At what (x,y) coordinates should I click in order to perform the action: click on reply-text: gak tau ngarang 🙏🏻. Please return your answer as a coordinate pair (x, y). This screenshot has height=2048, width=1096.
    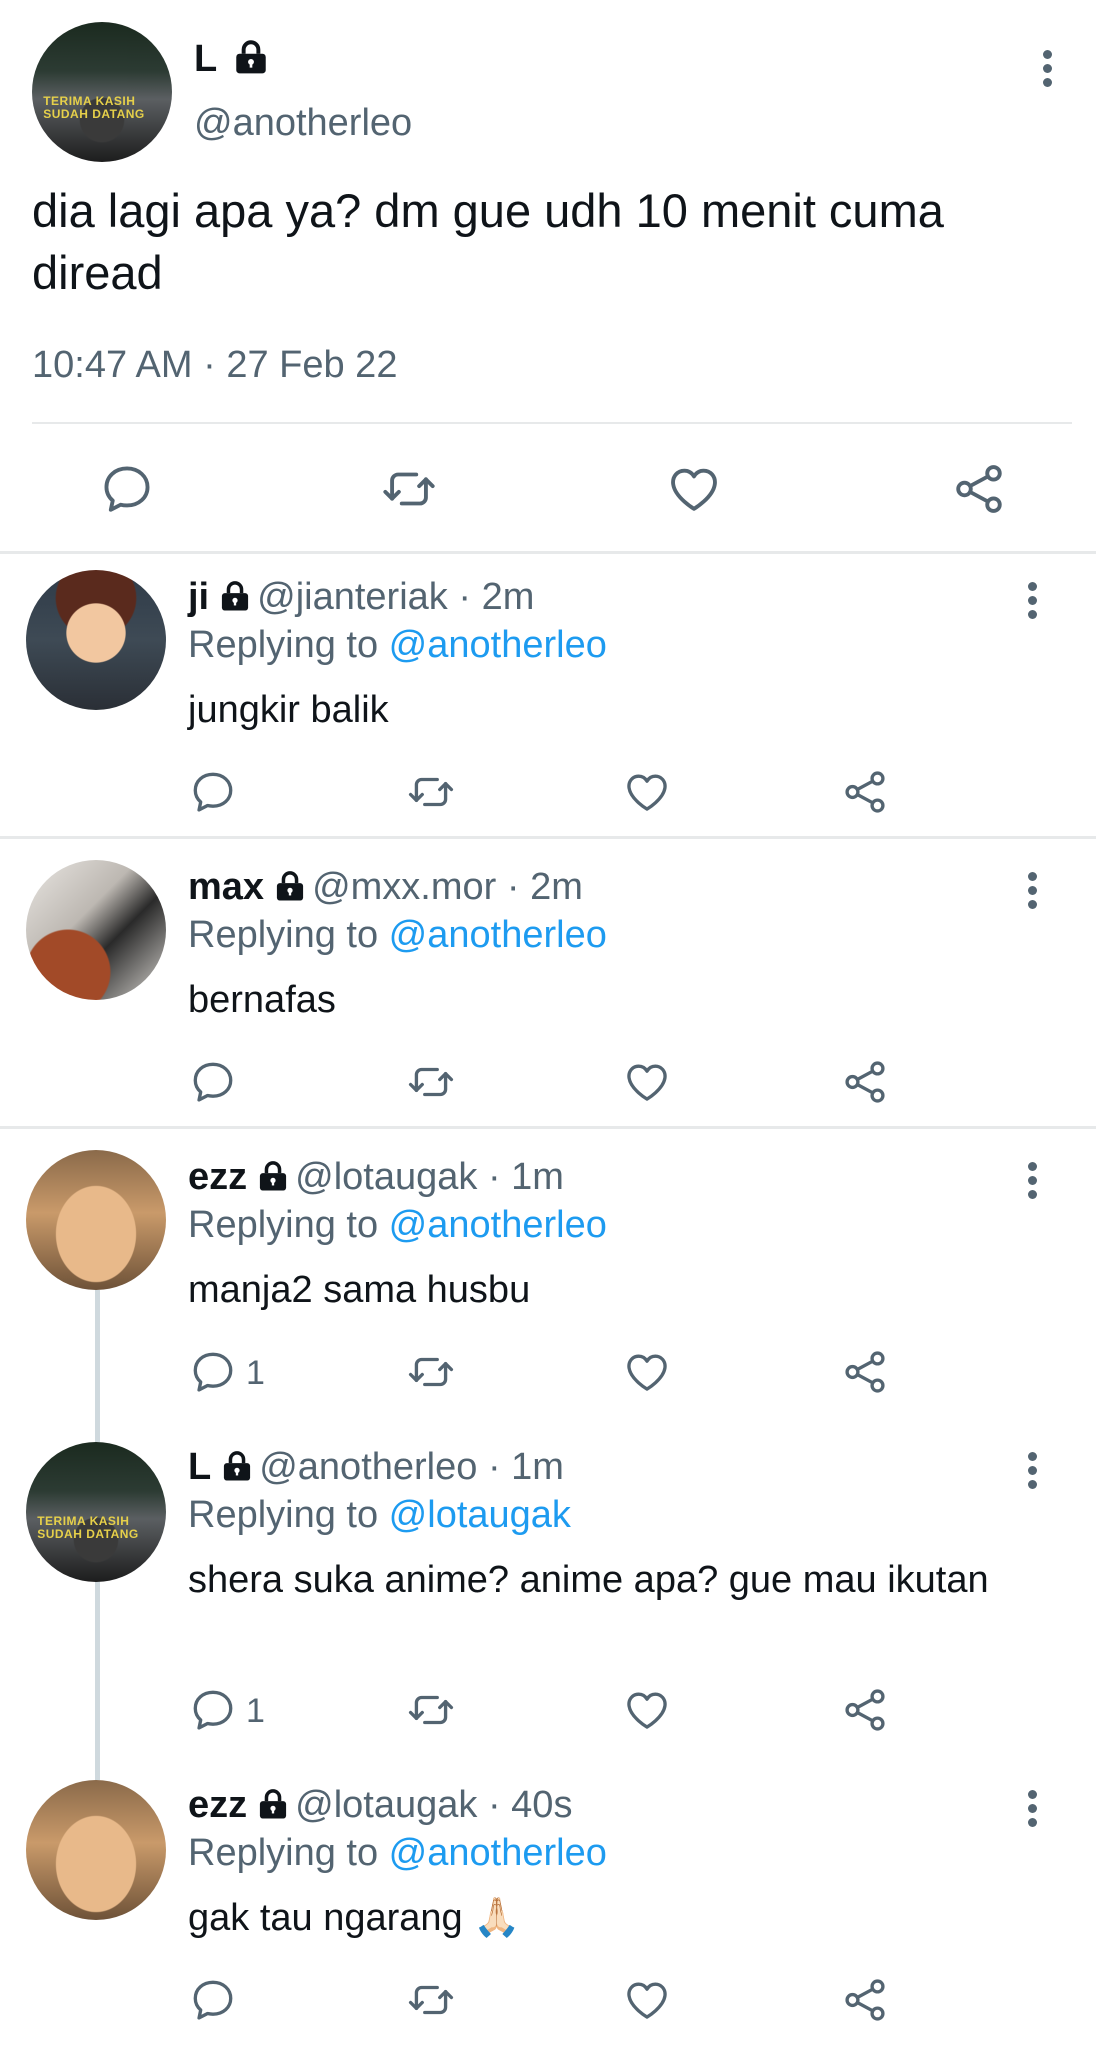
    Looking at the image, I should click on (354, 1918).